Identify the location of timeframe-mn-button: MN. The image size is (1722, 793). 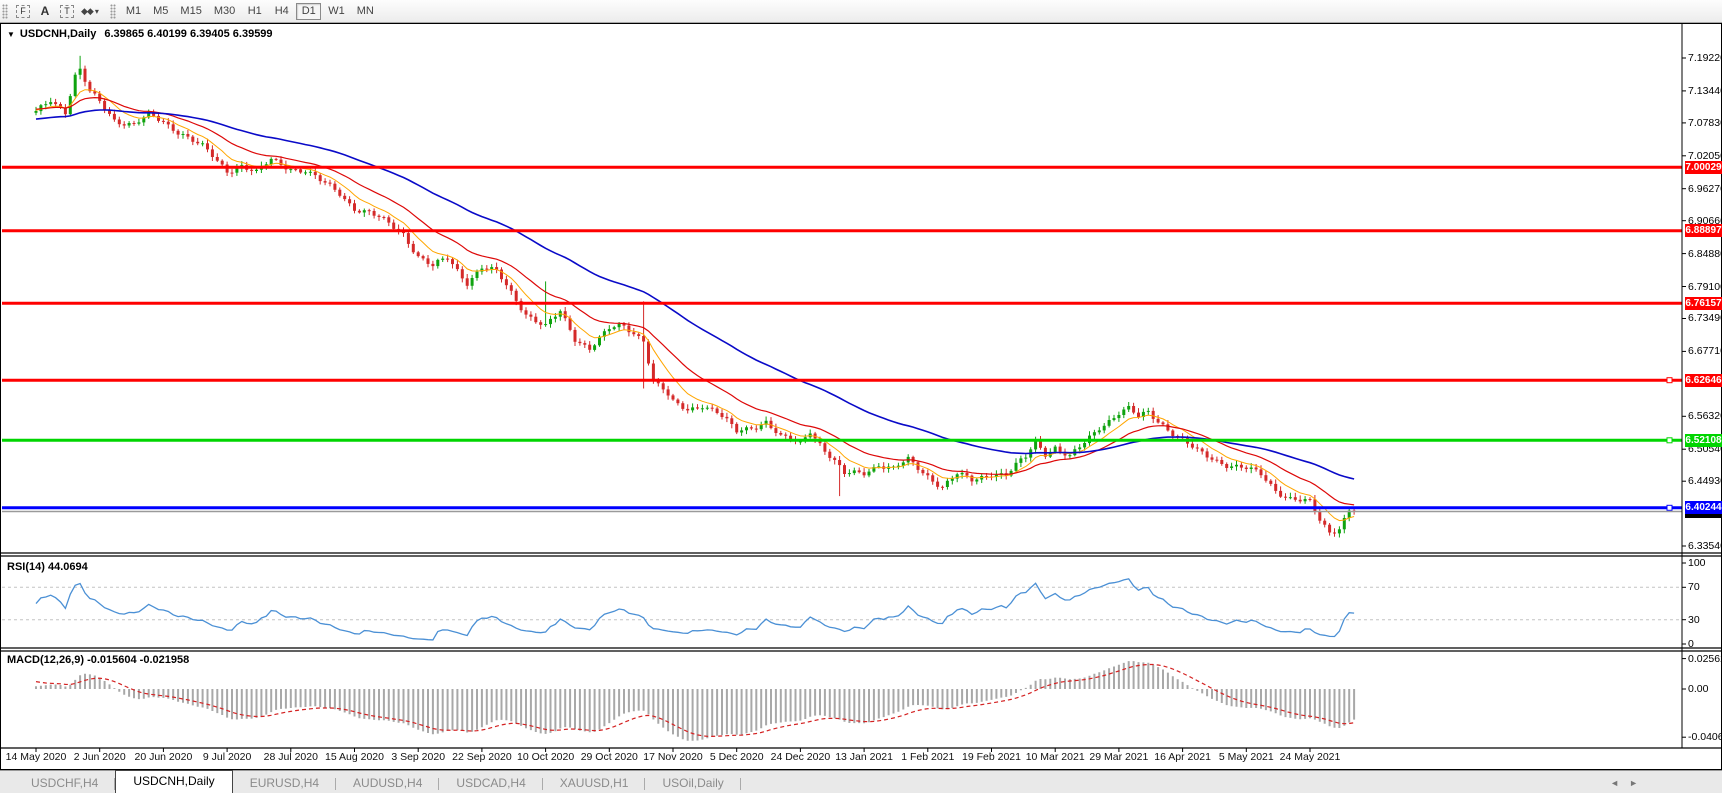
(365, 11).